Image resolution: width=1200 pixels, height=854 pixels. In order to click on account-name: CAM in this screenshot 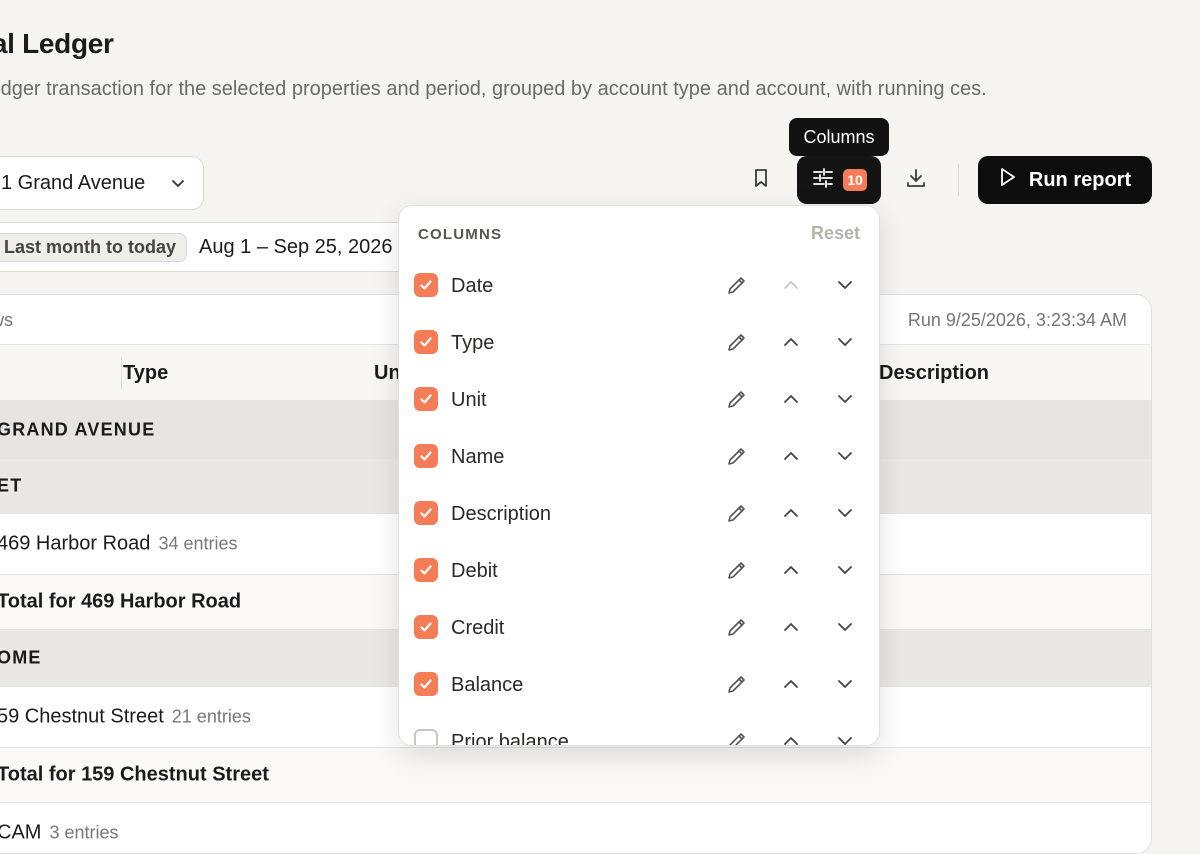, I will do `click(21, 832)`.